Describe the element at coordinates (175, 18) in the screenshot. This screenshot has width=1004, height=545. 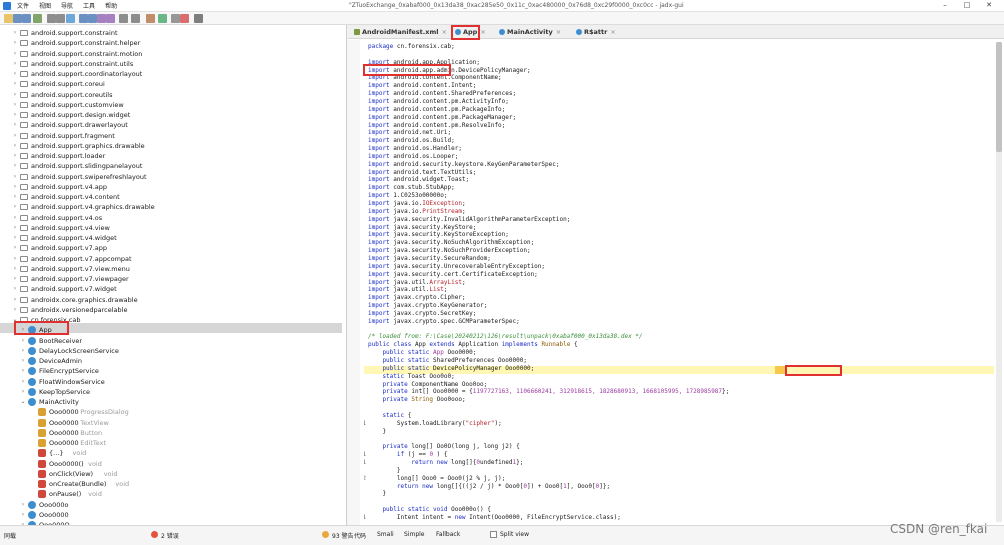
I see `log-icon` at that location.